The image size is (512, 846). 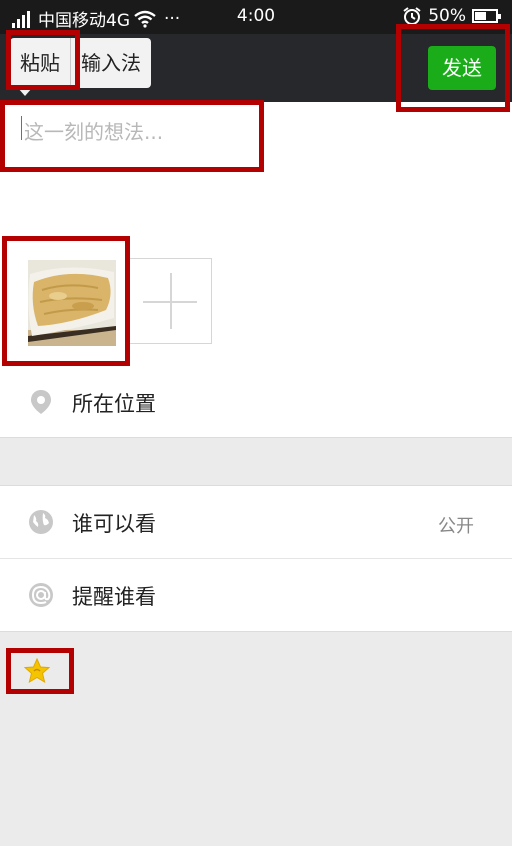 What do you see at coordinates (412, 16) in the screenshot?
I see `alarm-icon` at bounding box center [412, 16].